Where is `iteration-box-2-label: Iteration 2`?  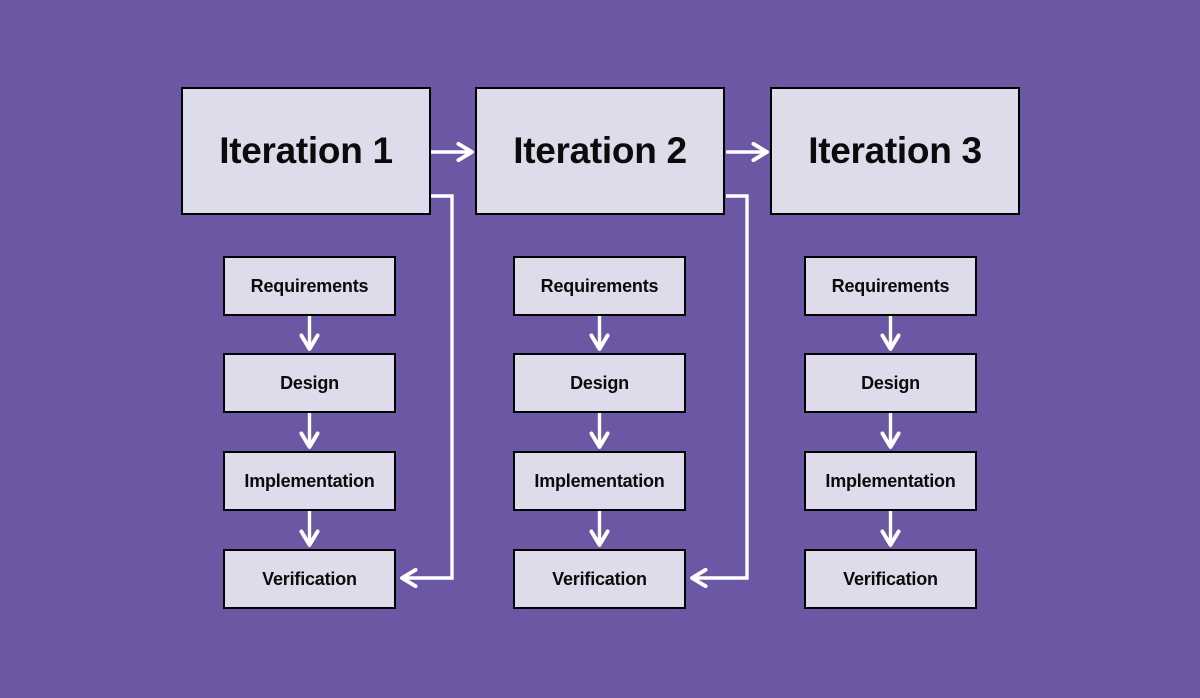
iteration-box-2-label: Iteration 2 is located at coordinates (600, 150).